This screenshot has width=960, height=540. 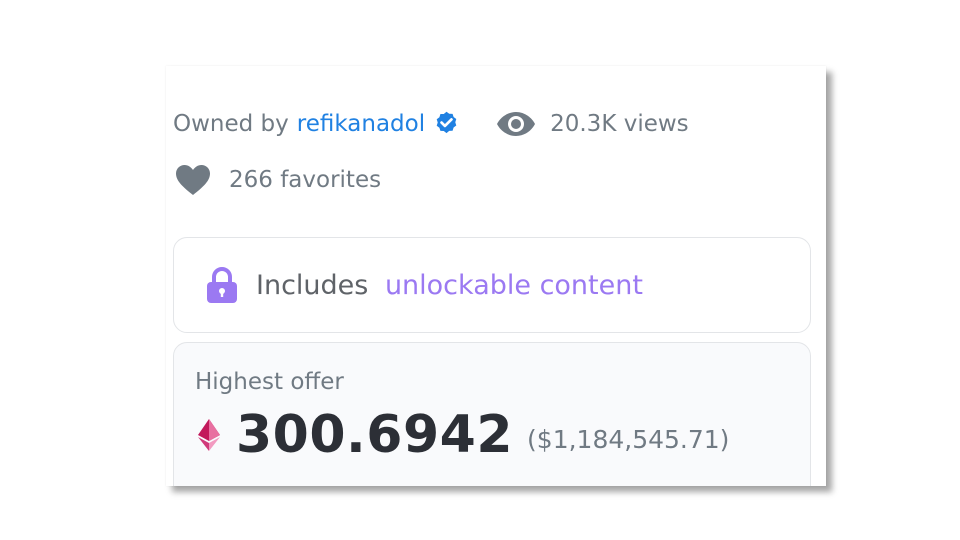 What do you see at coordinates (514, 285) in the screenshot?
I see `unlockable-content-link: unlockable content` at bounding box center [514, 285].